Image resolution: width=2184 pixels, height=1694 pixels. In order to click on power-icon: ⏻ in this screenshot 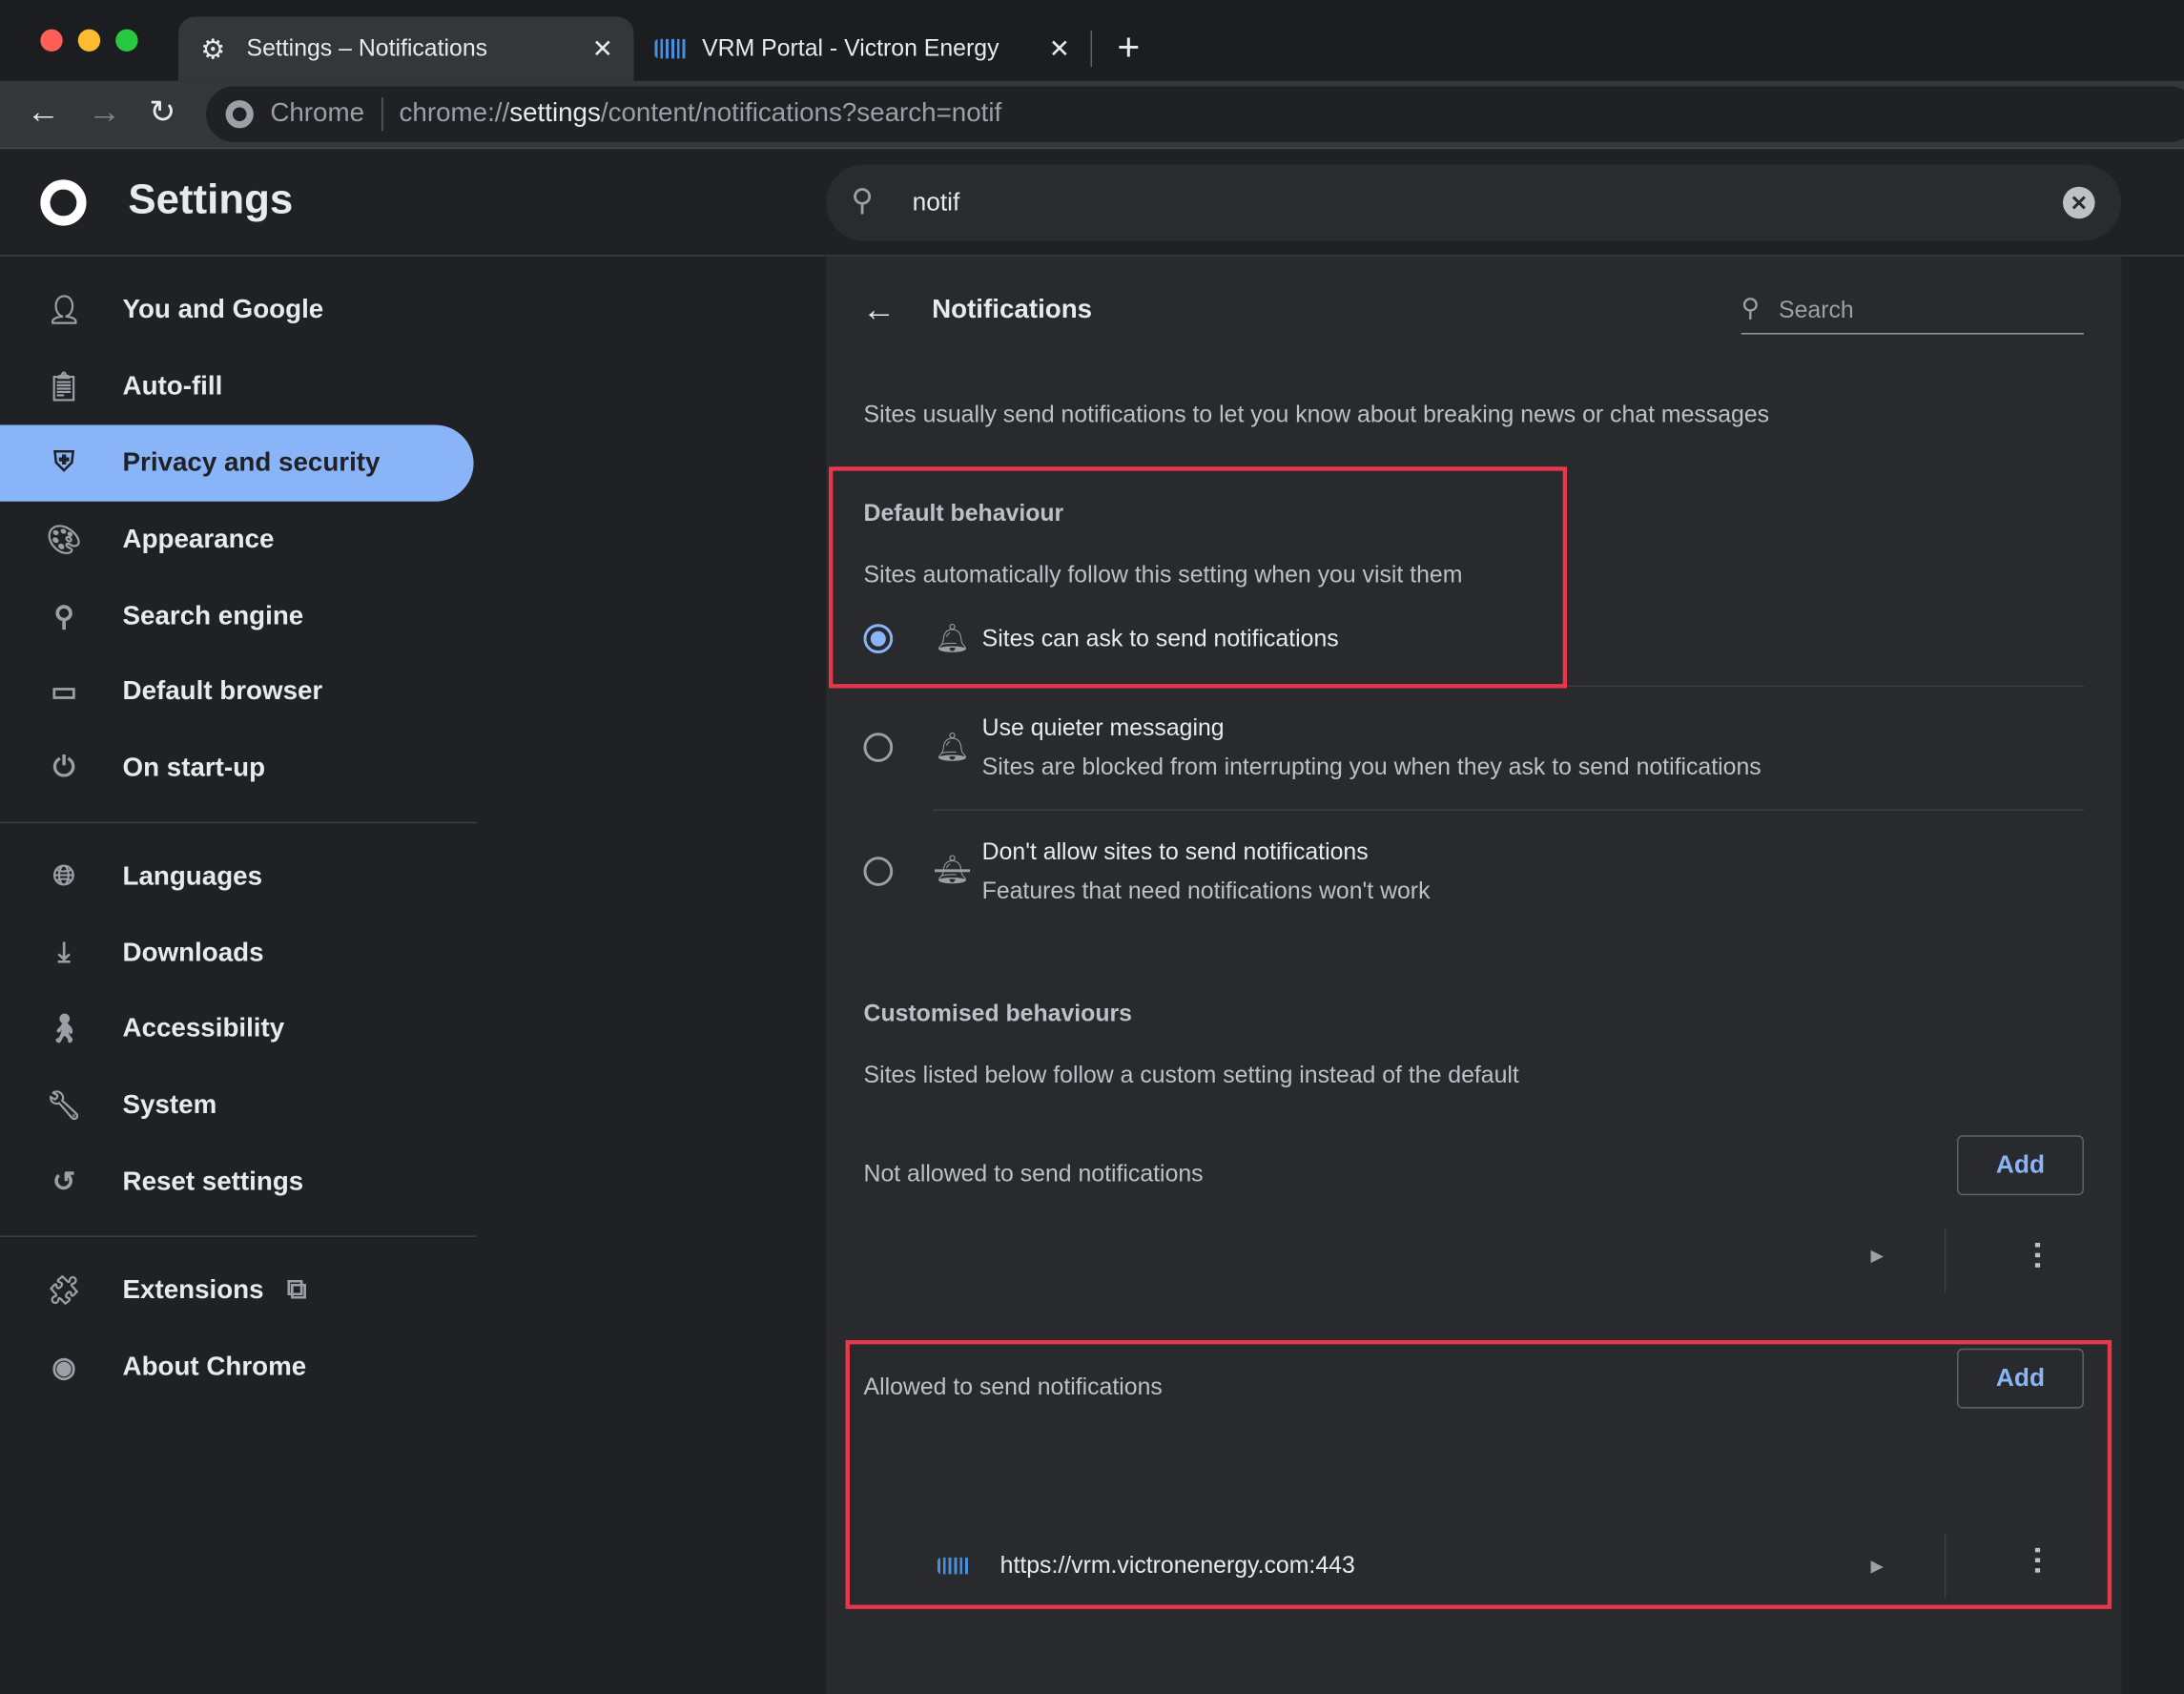, I will do `click(63, 767)`.